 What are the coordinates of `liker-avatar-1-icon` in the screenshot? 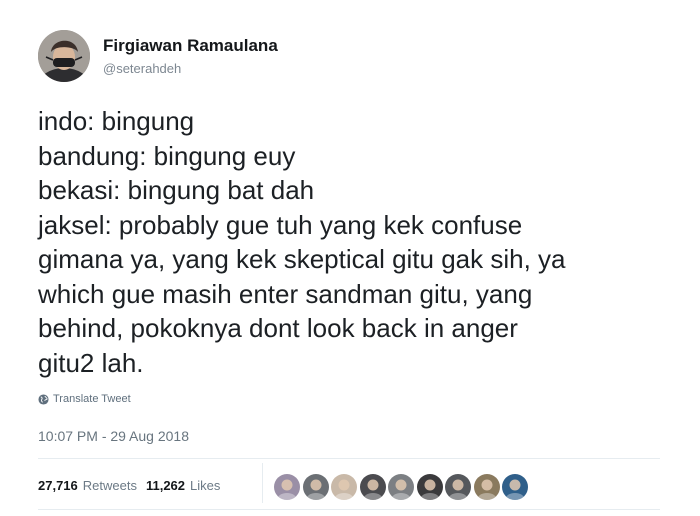 It's located at (287, 487).